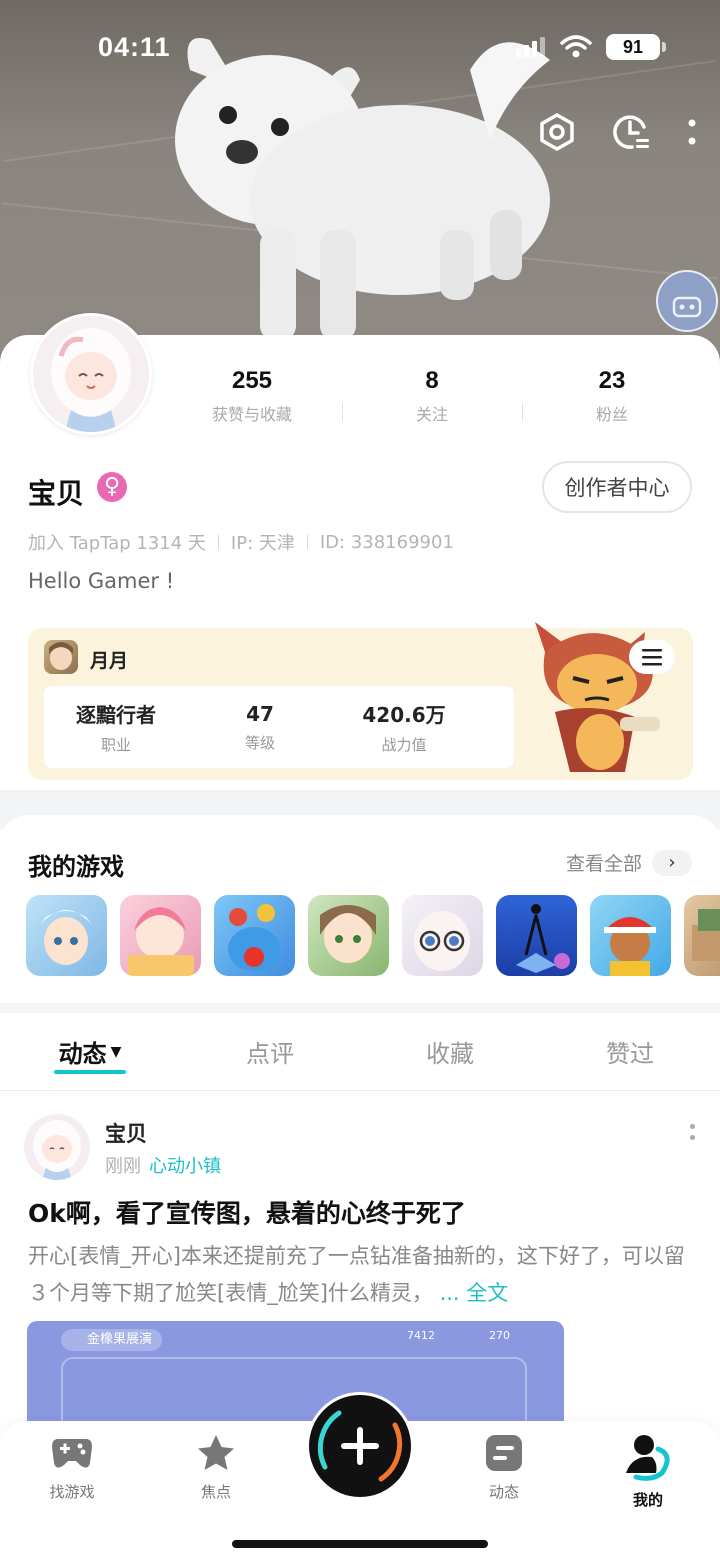 This screenshot has height=1561, width=720. Describe the element at coordinates (647, 1500) in the screenshot. I see `nav-label: 我的` at that location.